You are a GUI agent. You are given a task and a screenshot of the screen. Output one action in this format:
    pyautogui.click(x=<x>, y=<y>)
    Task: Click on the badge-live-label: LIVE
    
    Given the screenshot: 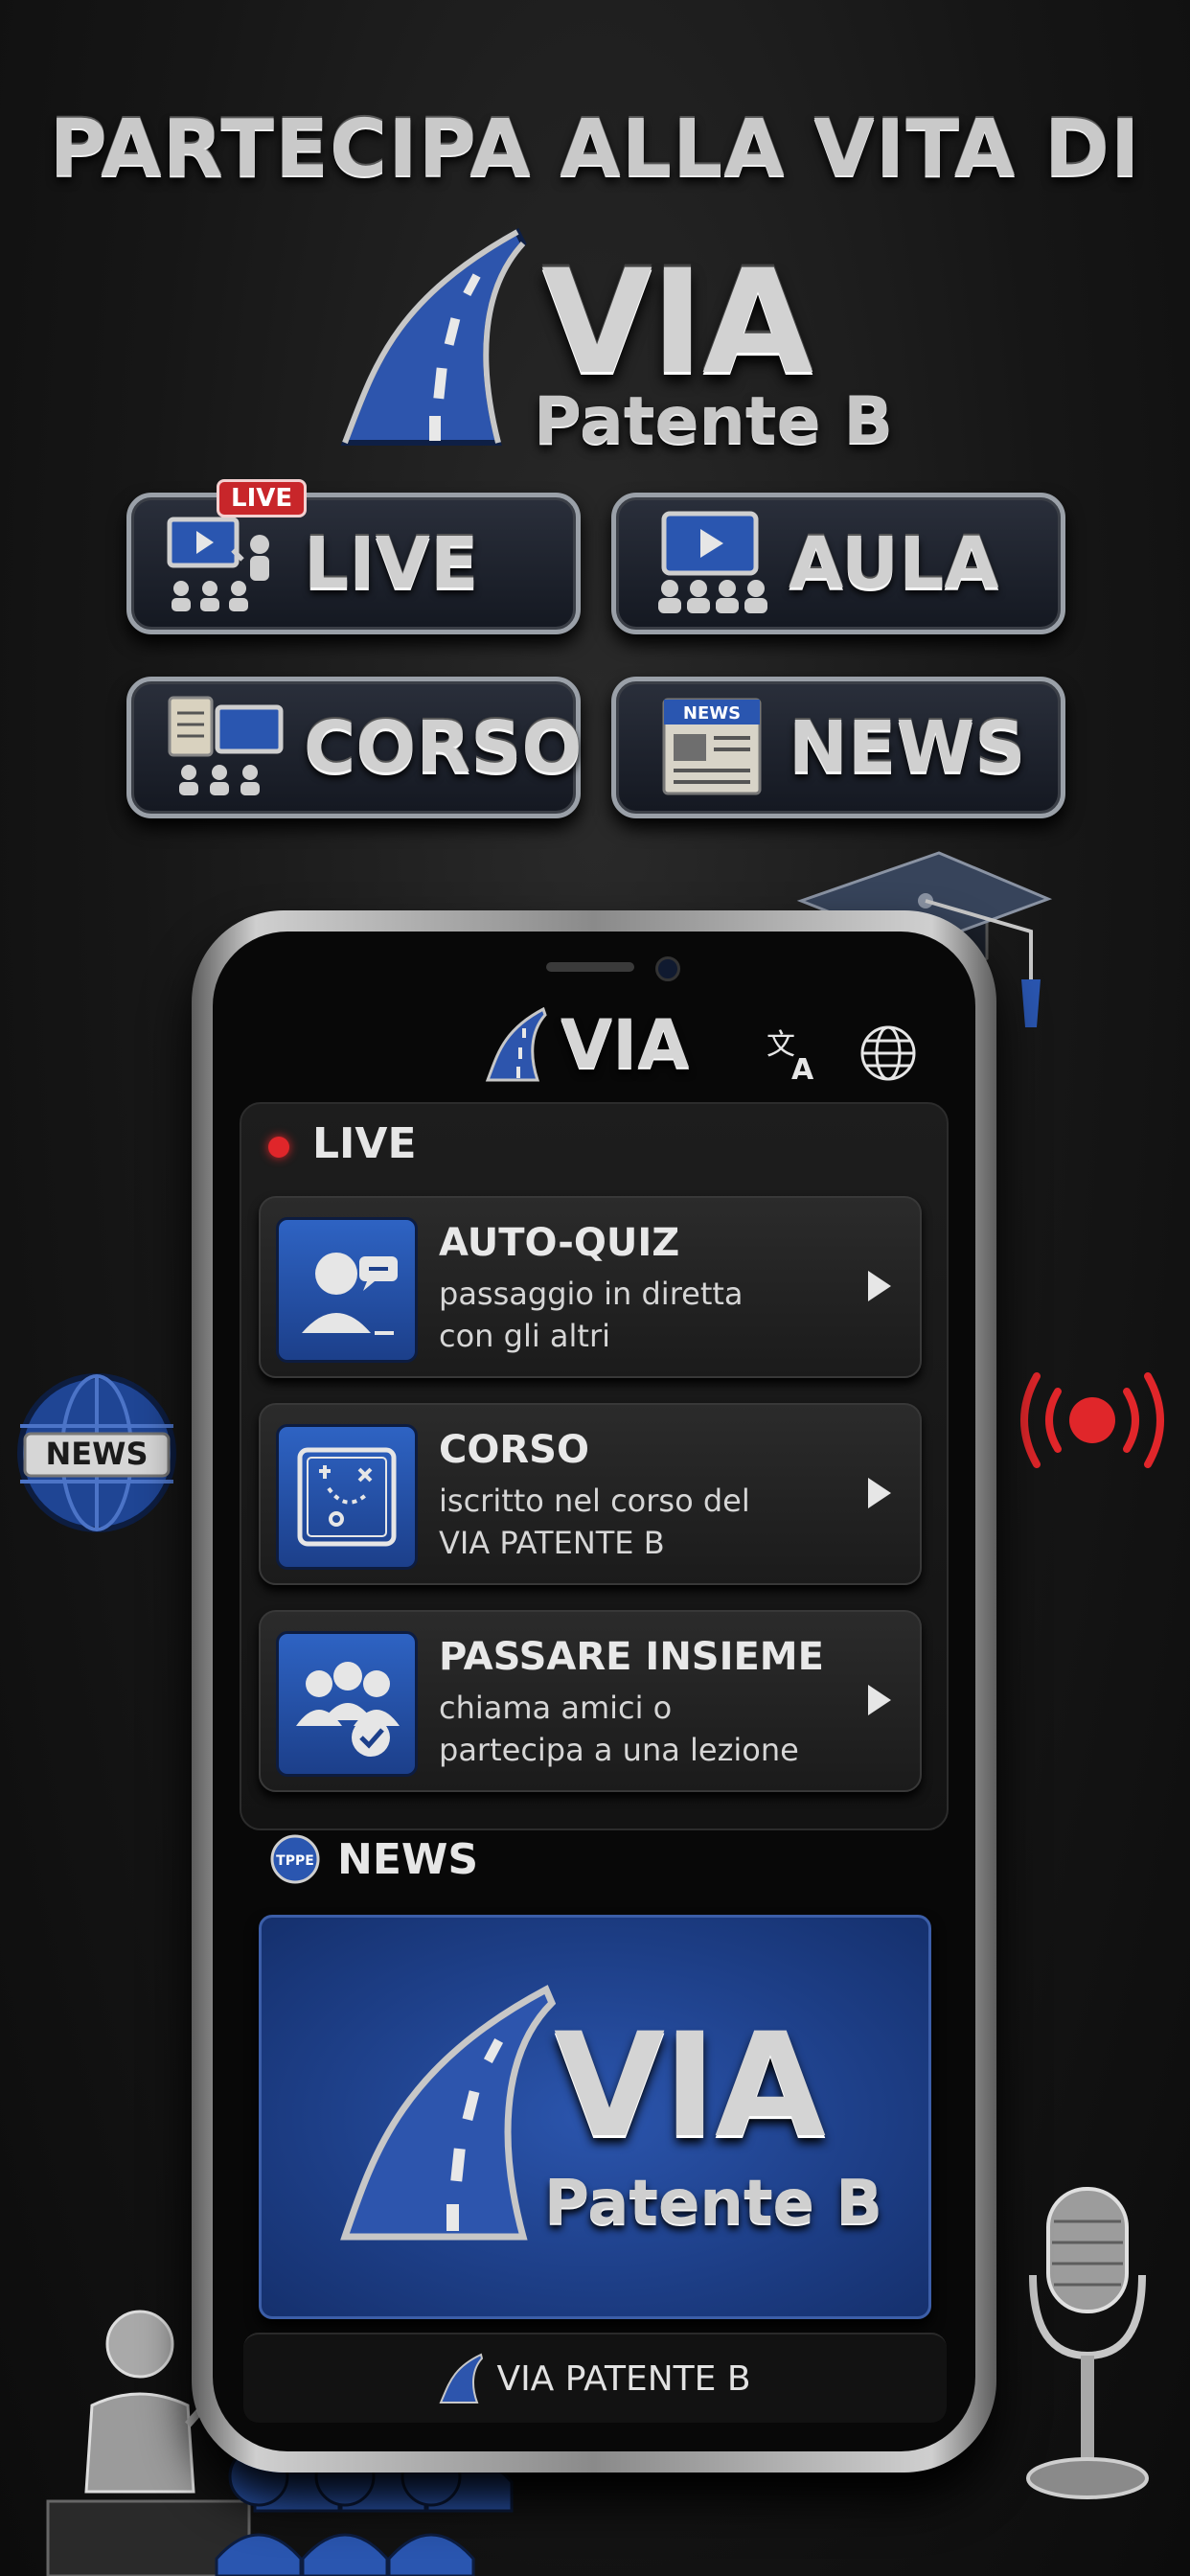 What is the action you would take?
    pyautogui.click(x=391, y=563)
    